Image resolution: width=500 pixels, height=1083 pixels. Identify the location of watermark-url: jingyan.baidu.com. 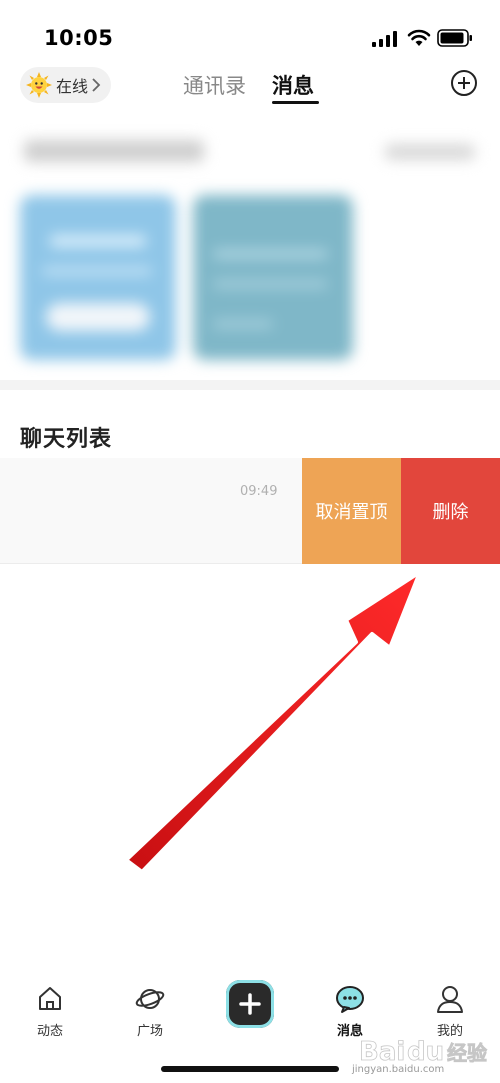
(398, 1069).